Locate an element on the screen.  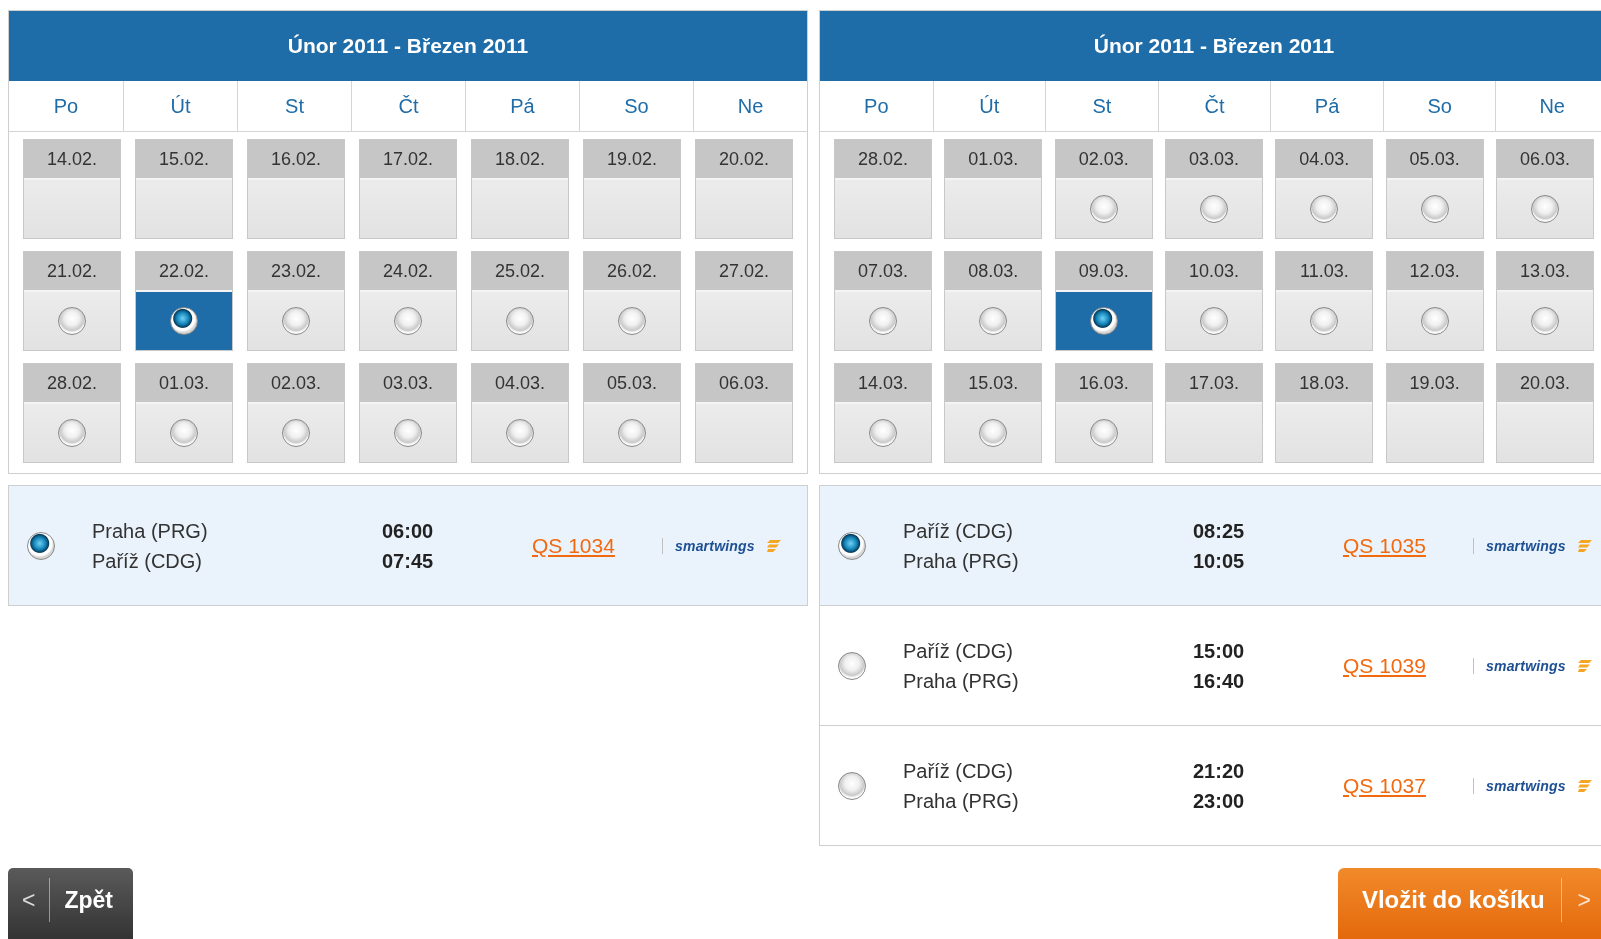
day-date: 23.02. is located at coordinates (296, 272).